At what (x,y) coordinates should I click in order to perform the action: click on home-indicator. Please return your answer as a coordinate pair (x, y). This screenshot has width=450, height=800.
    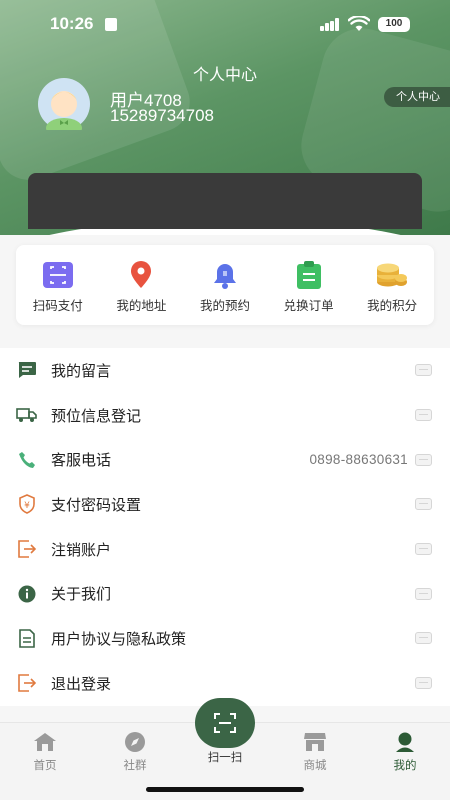
    Looking at the image, I should click on (225, 789).